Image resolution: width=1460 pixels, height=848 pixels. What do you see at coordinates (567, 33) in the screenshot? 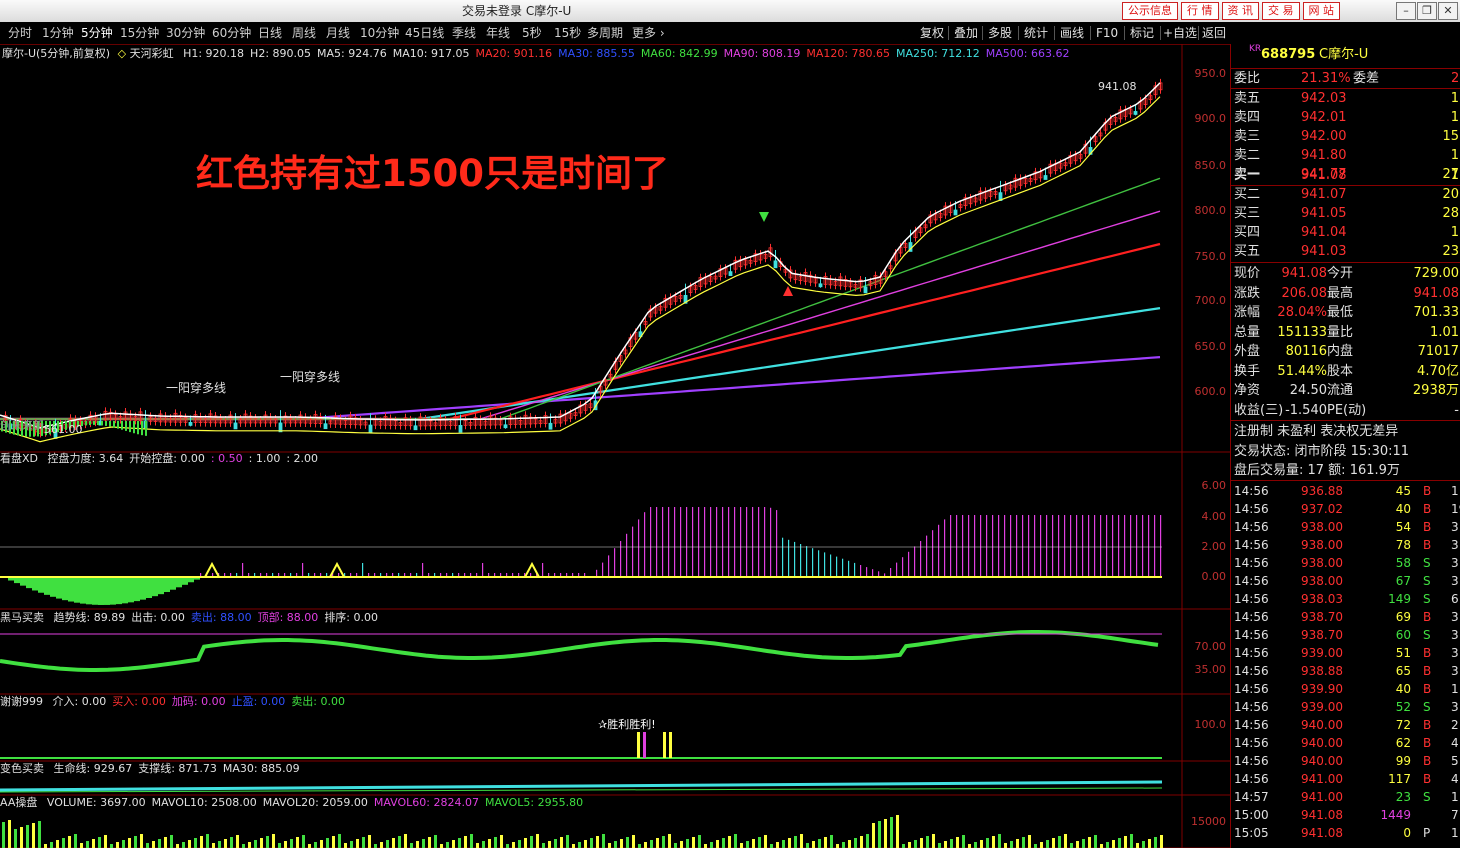
I see `tab-15sec: 15秒` at bounding box center [567, 33].